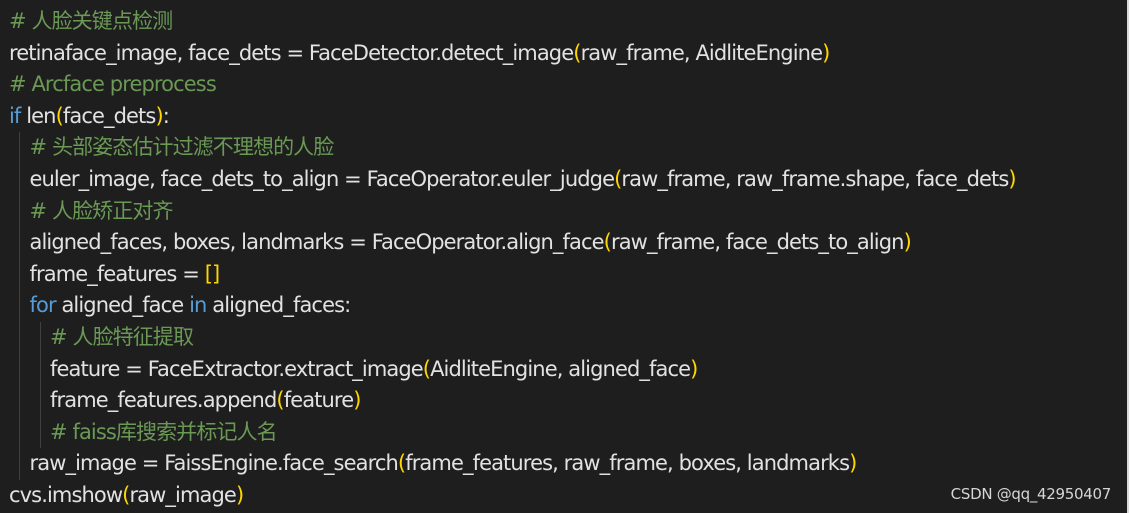 This screenshot has width=1131, height=513. What do you see at coordinates (237, 368) in the screenshot?
I see `plain-token: feature = FaceExtractor.extract_image` at bounding box center [237, 368].